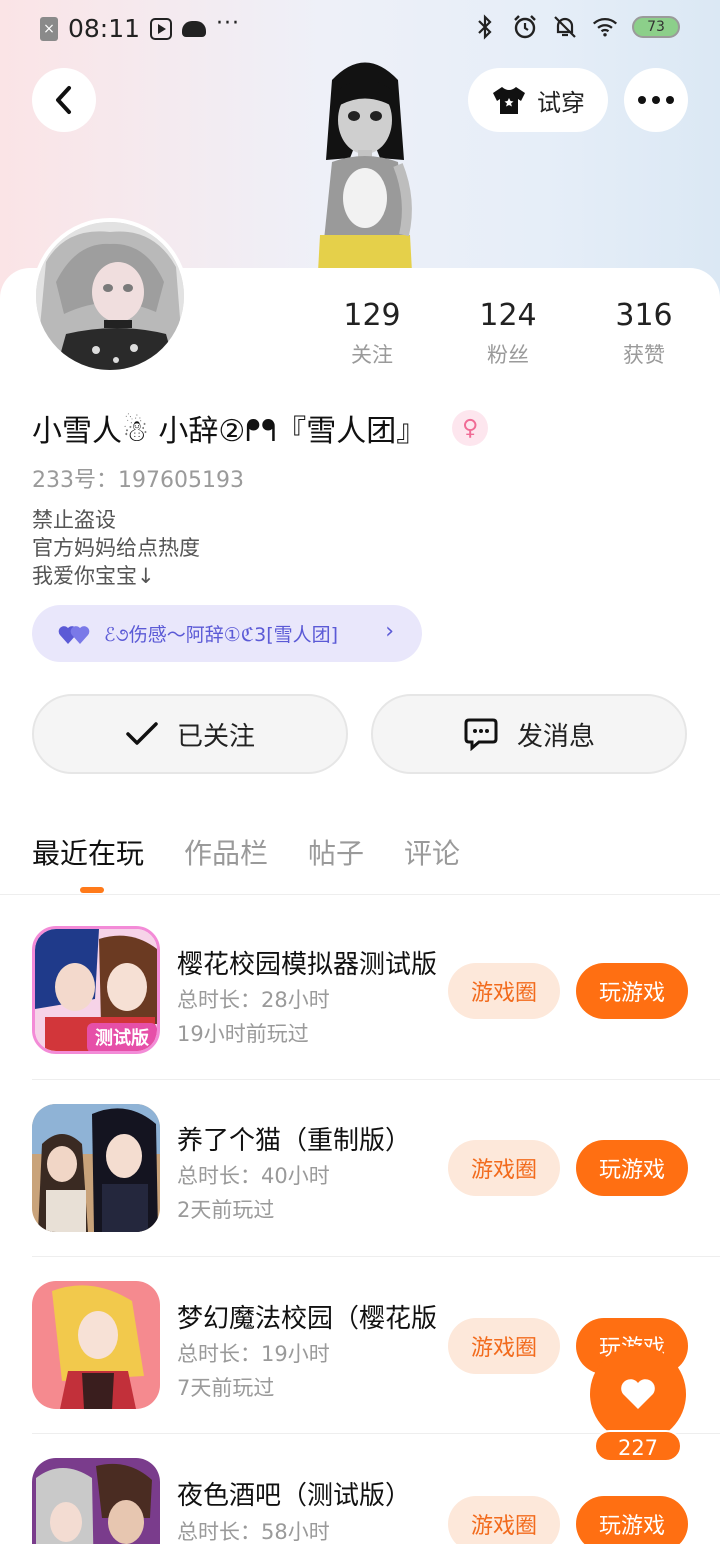  I want to click on bio: 禁止盗设 官方妈妈给点热度 我爱你宝宝↓, so click(116, 548).